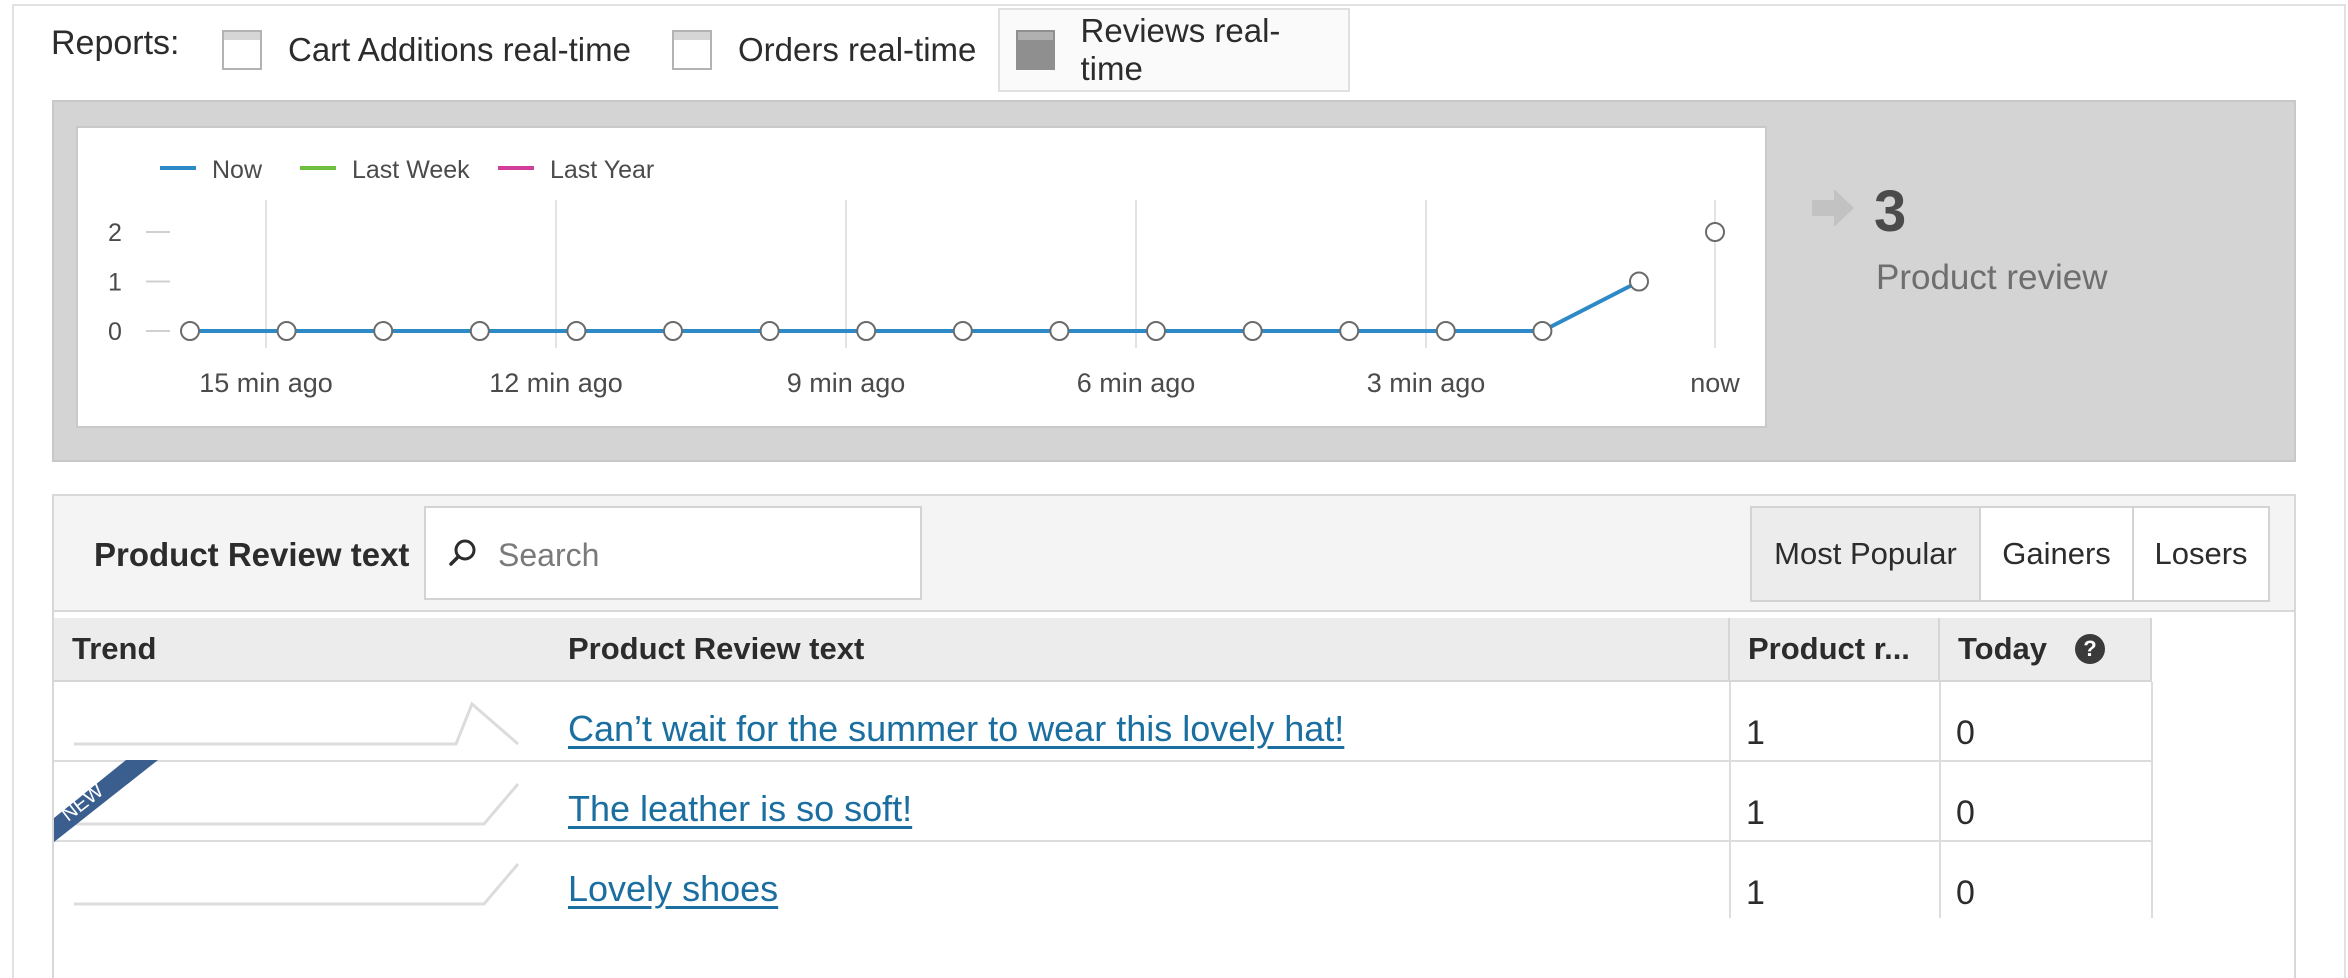 The height and width of the screenshot is (978, 2348). Describe the element at coordinates (1865, 554) in the screenshot. I see `segment-most-popular: Most Popular` at that location.